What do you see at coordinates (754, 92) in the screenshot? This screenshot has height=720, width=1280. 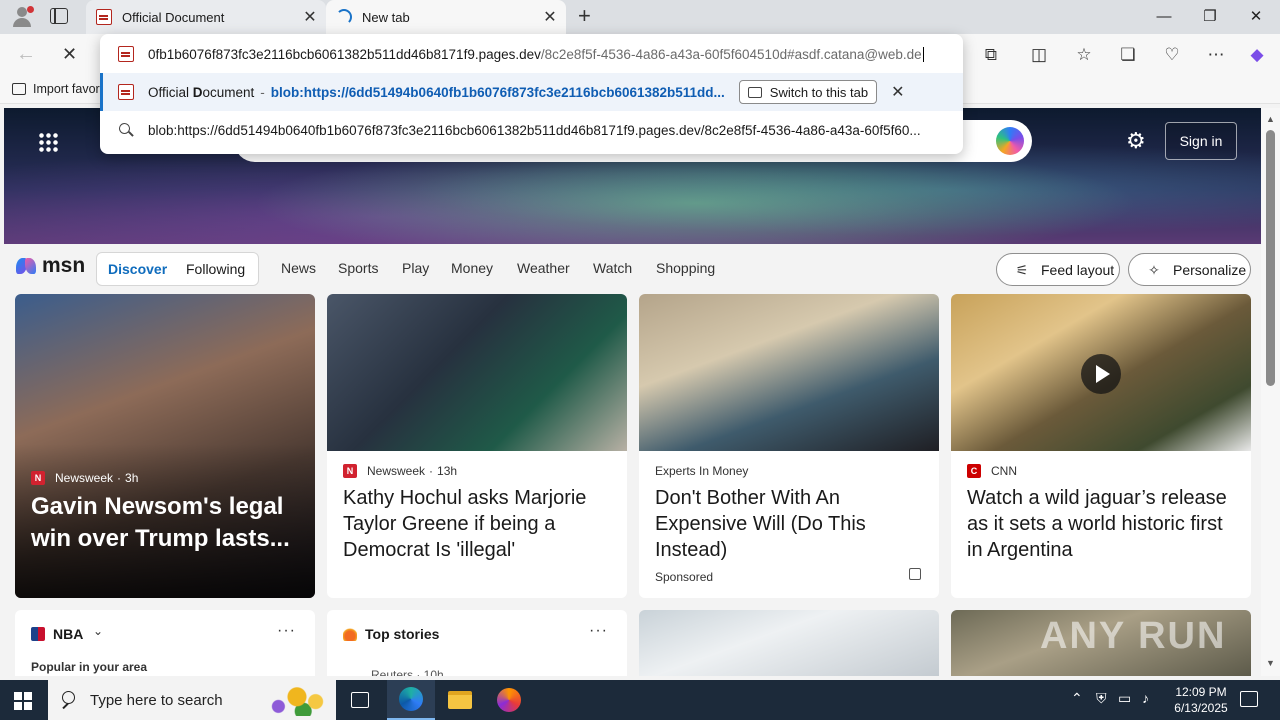 I see `tab-icon` at bounding box center [754, 92].